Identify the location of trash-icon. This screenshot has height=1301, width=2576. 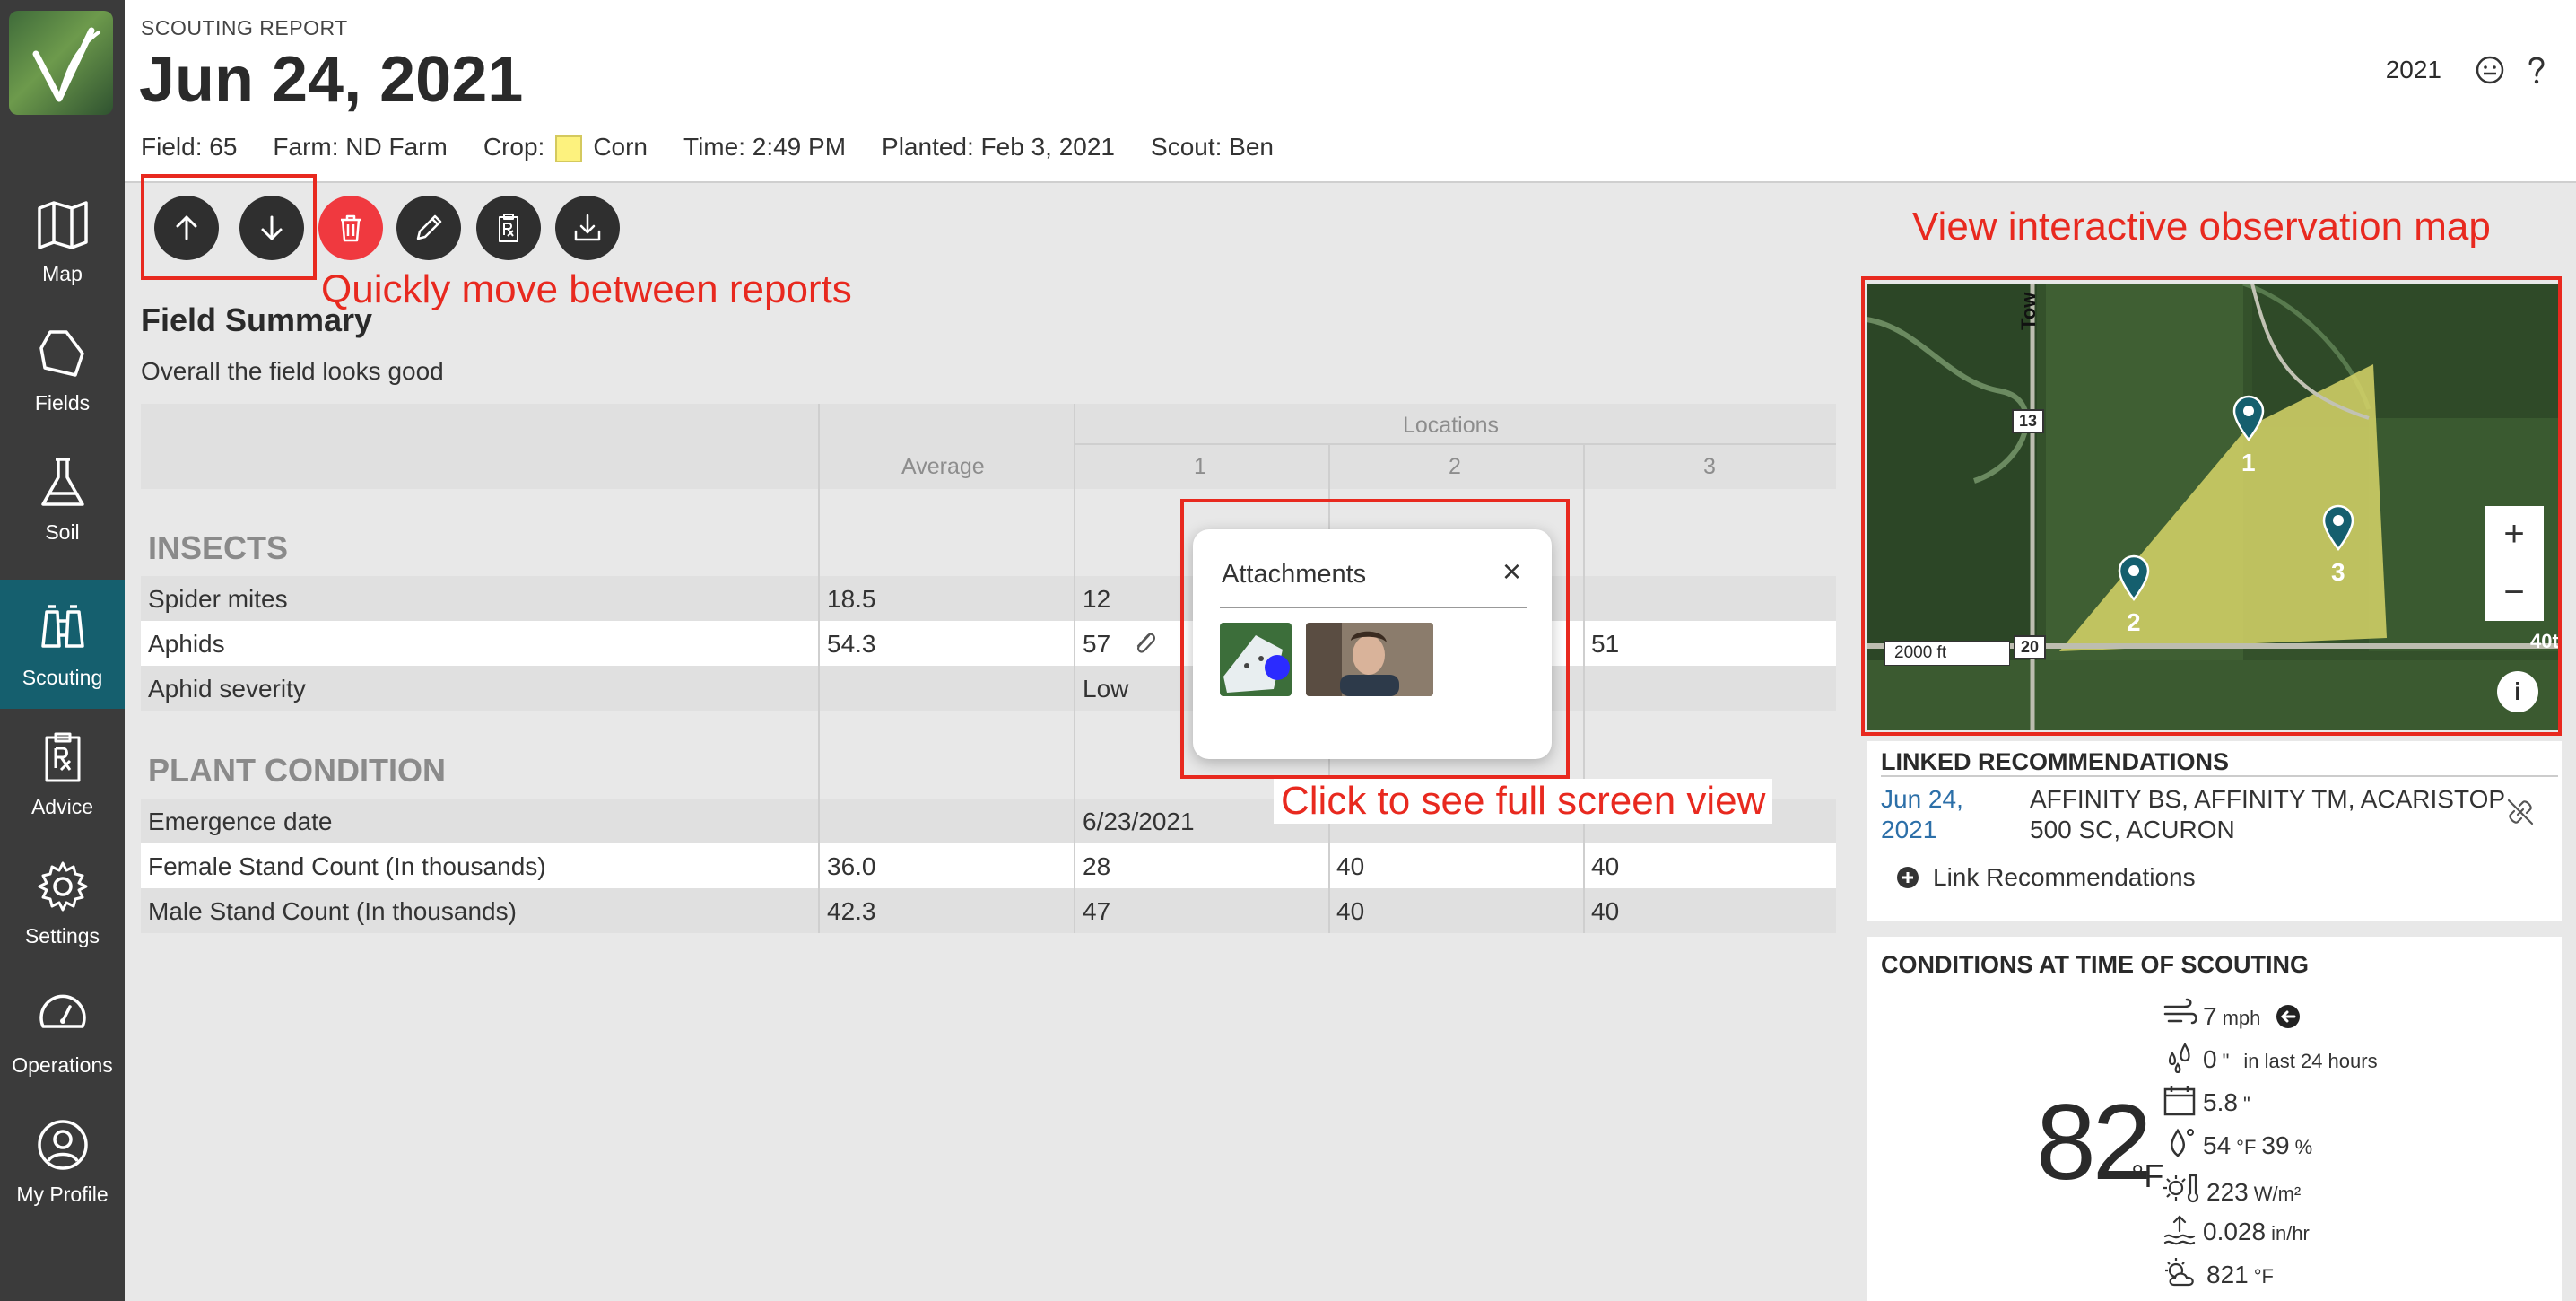
(351, 228).